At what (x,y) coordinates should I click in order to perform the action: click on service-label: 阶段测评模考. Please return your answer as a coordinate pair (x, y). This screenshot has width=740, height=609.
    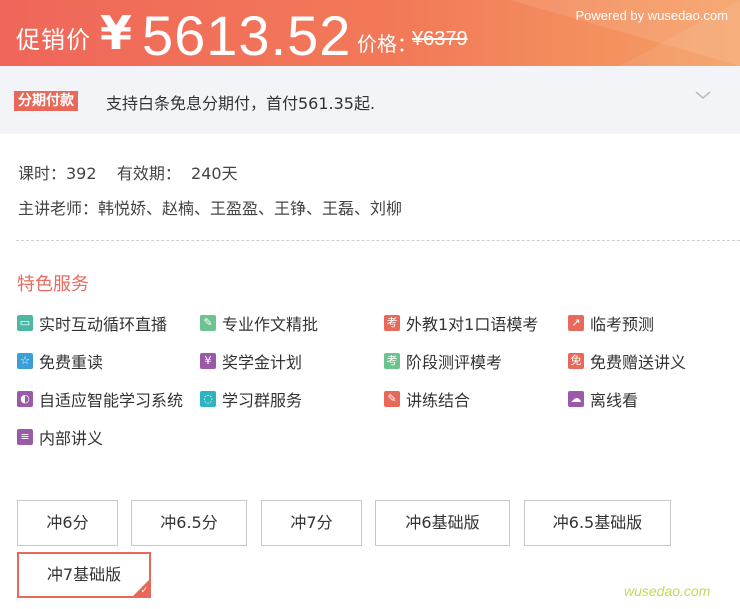
    Looking at the image, I should click on (454, 362).